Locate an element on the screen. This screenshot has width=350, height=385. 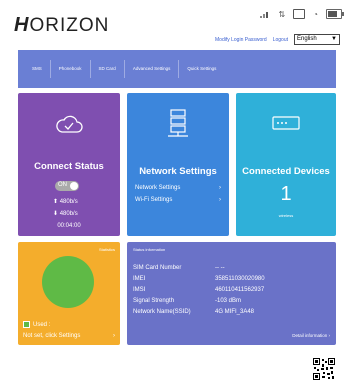
sim-icon is located at coordinates (299, 14).